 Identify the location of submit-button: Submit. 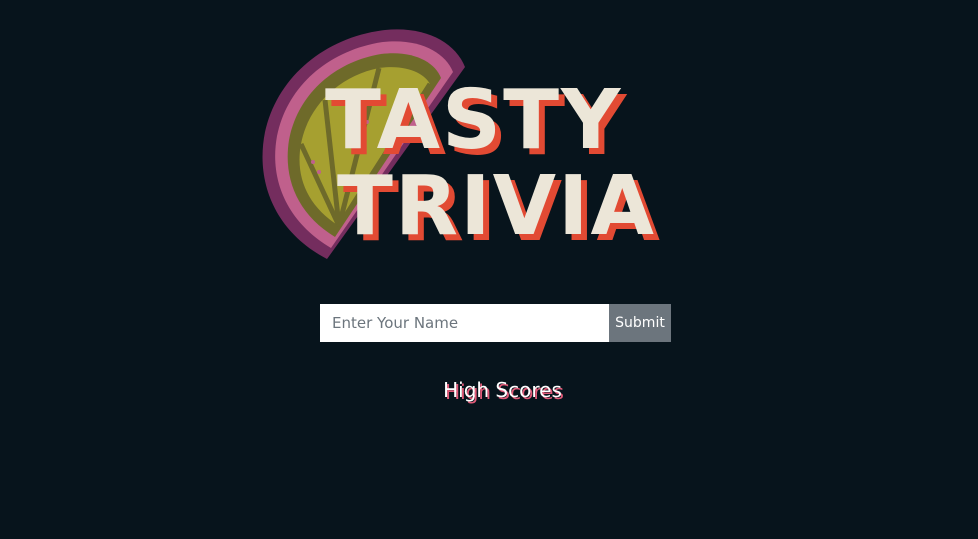
(640, 323).